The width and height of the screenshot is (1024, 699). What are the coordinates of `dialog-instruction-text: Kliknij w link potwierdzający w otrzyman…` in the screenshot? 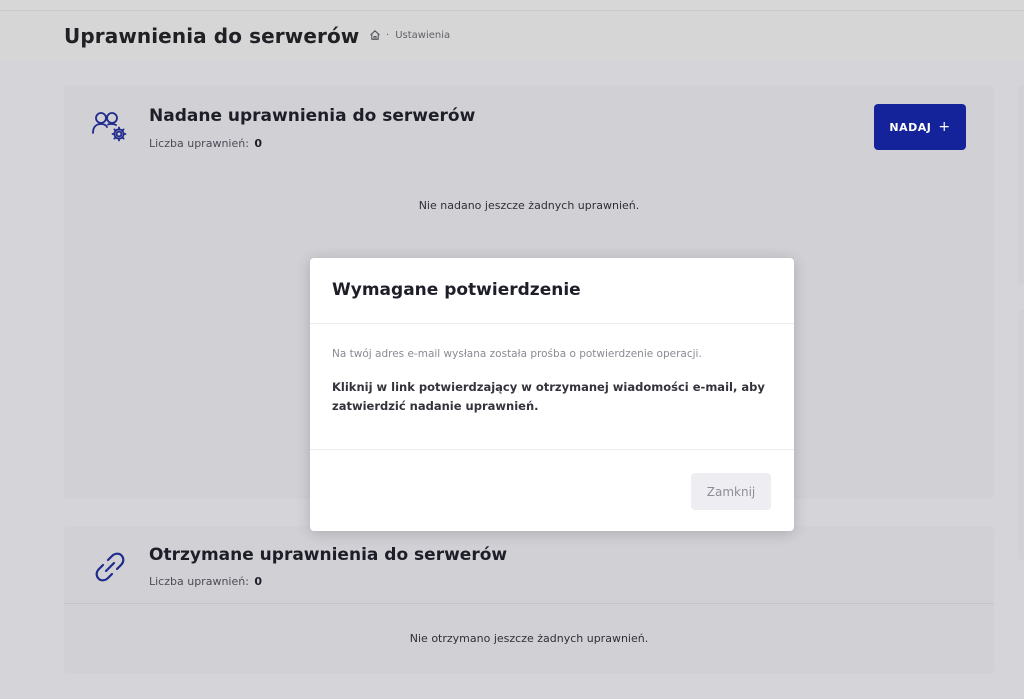 It's located at (548, 396).